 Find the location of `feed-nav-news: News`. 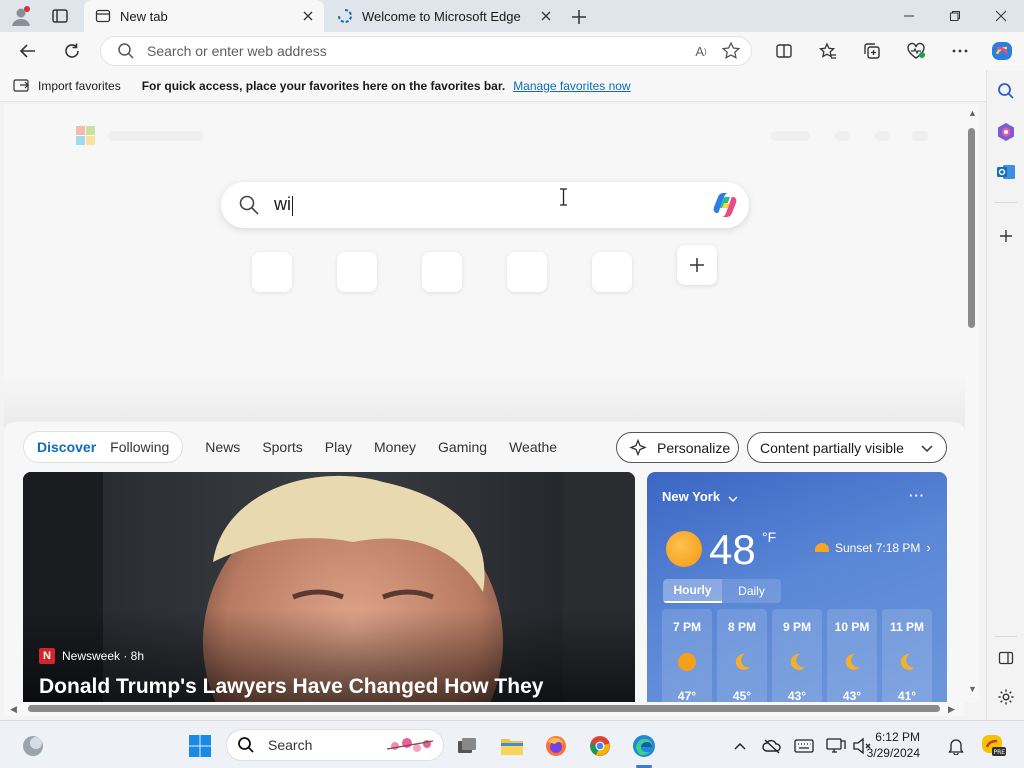

feed-nav-news: News is located at coordinates (222, 447).